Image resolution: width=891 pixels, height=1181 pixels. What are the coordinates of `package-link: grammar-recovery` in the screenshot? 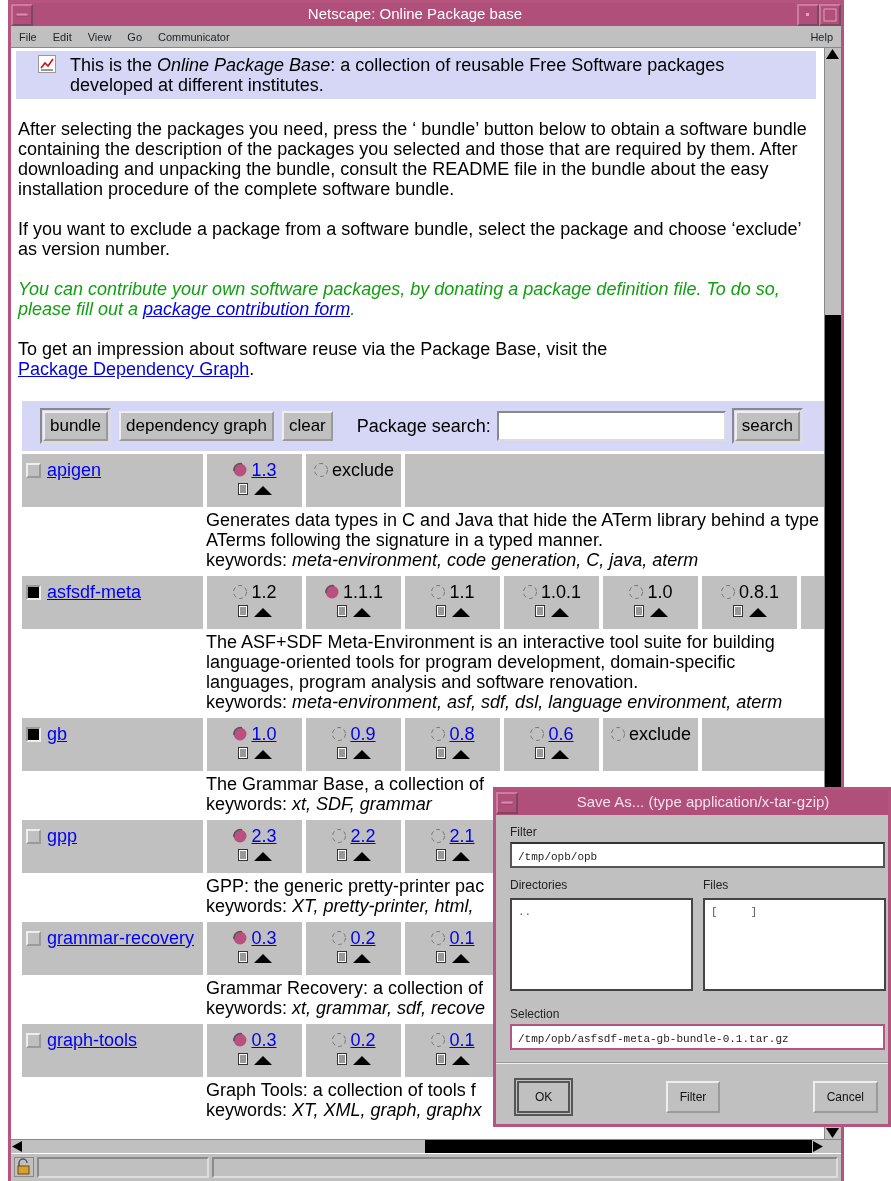 It's located at (121, 938).